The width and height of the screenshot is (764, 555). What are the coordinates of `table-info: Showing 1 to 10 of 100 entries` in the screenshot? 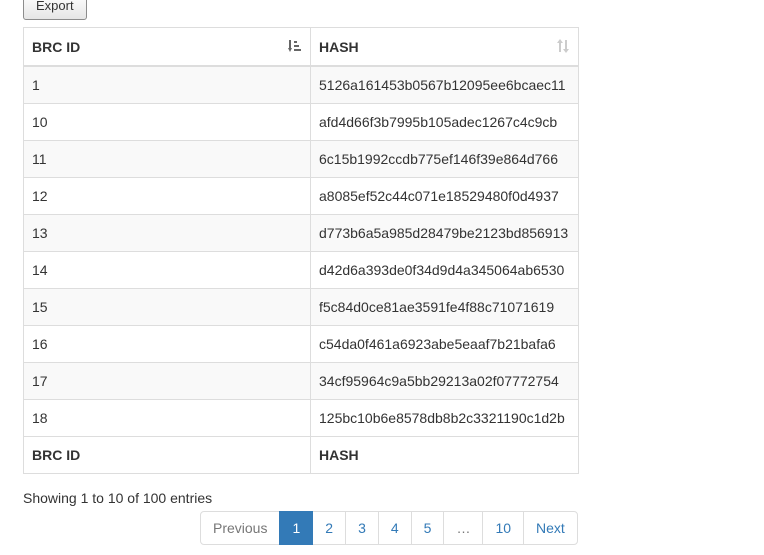 It's located at (118, 498).